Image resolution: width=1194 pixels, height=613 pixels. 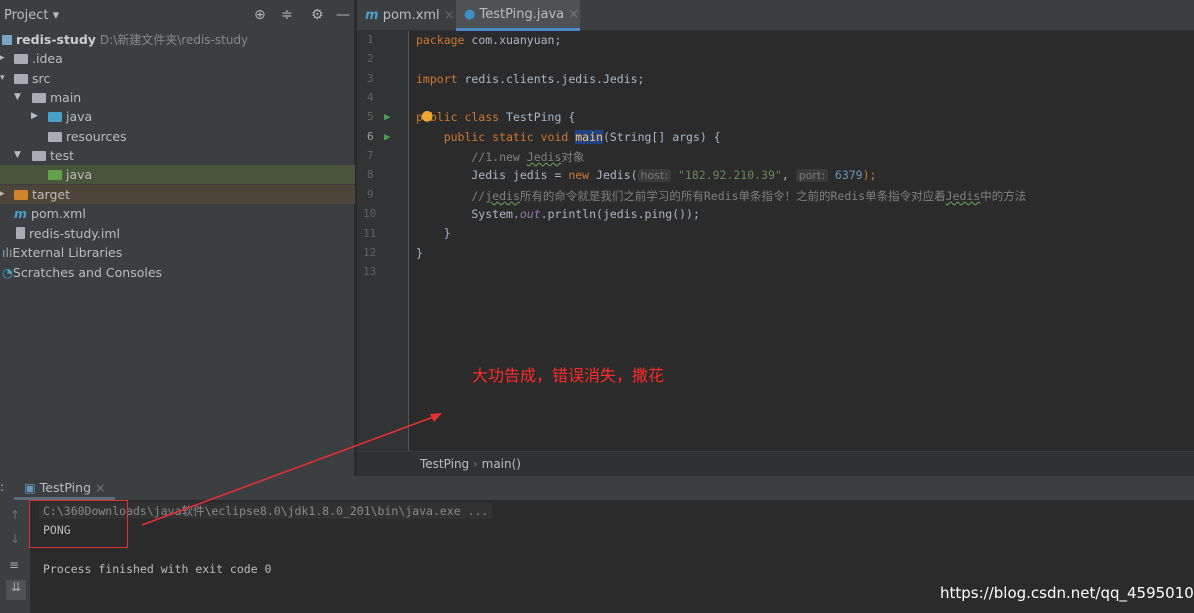 I want to click on watermark: https://blog.csdn.net/qq_45950109, so click(x=1067, y=593).